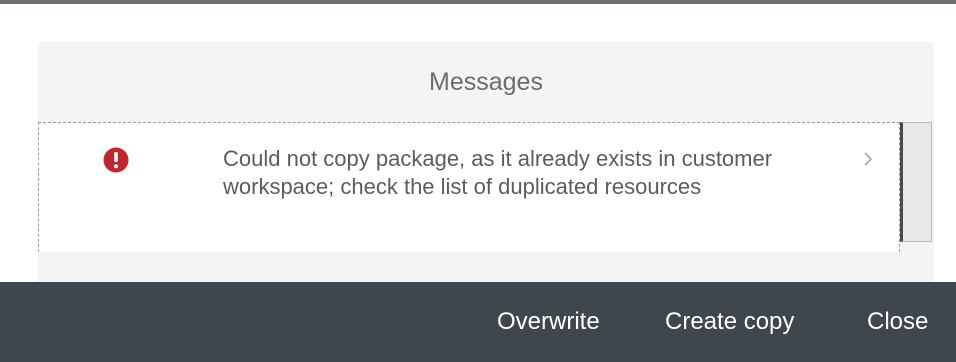  What do you see at coordinates (897, 322) in the screenshot?
I see `close-button: Close` at bounding box center [897, 322].